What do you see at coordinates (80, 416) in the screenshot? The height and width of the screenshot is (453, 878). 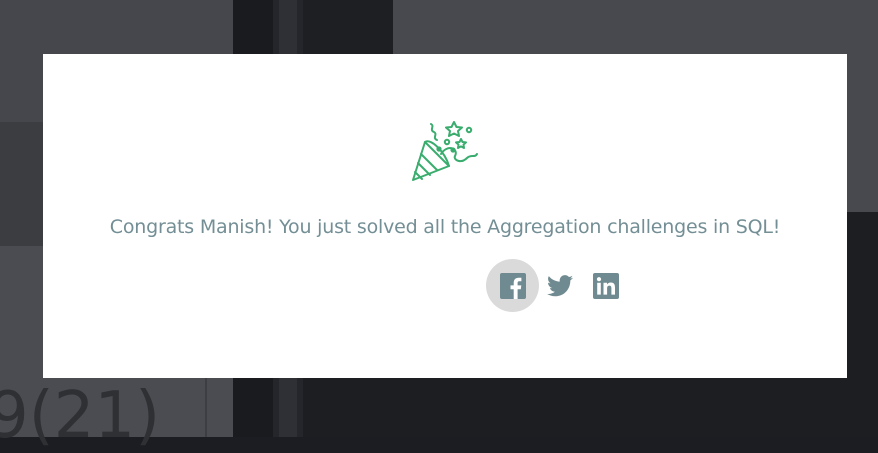 I see `background-code-text: 9(21)` at bounding box center [80, 416].